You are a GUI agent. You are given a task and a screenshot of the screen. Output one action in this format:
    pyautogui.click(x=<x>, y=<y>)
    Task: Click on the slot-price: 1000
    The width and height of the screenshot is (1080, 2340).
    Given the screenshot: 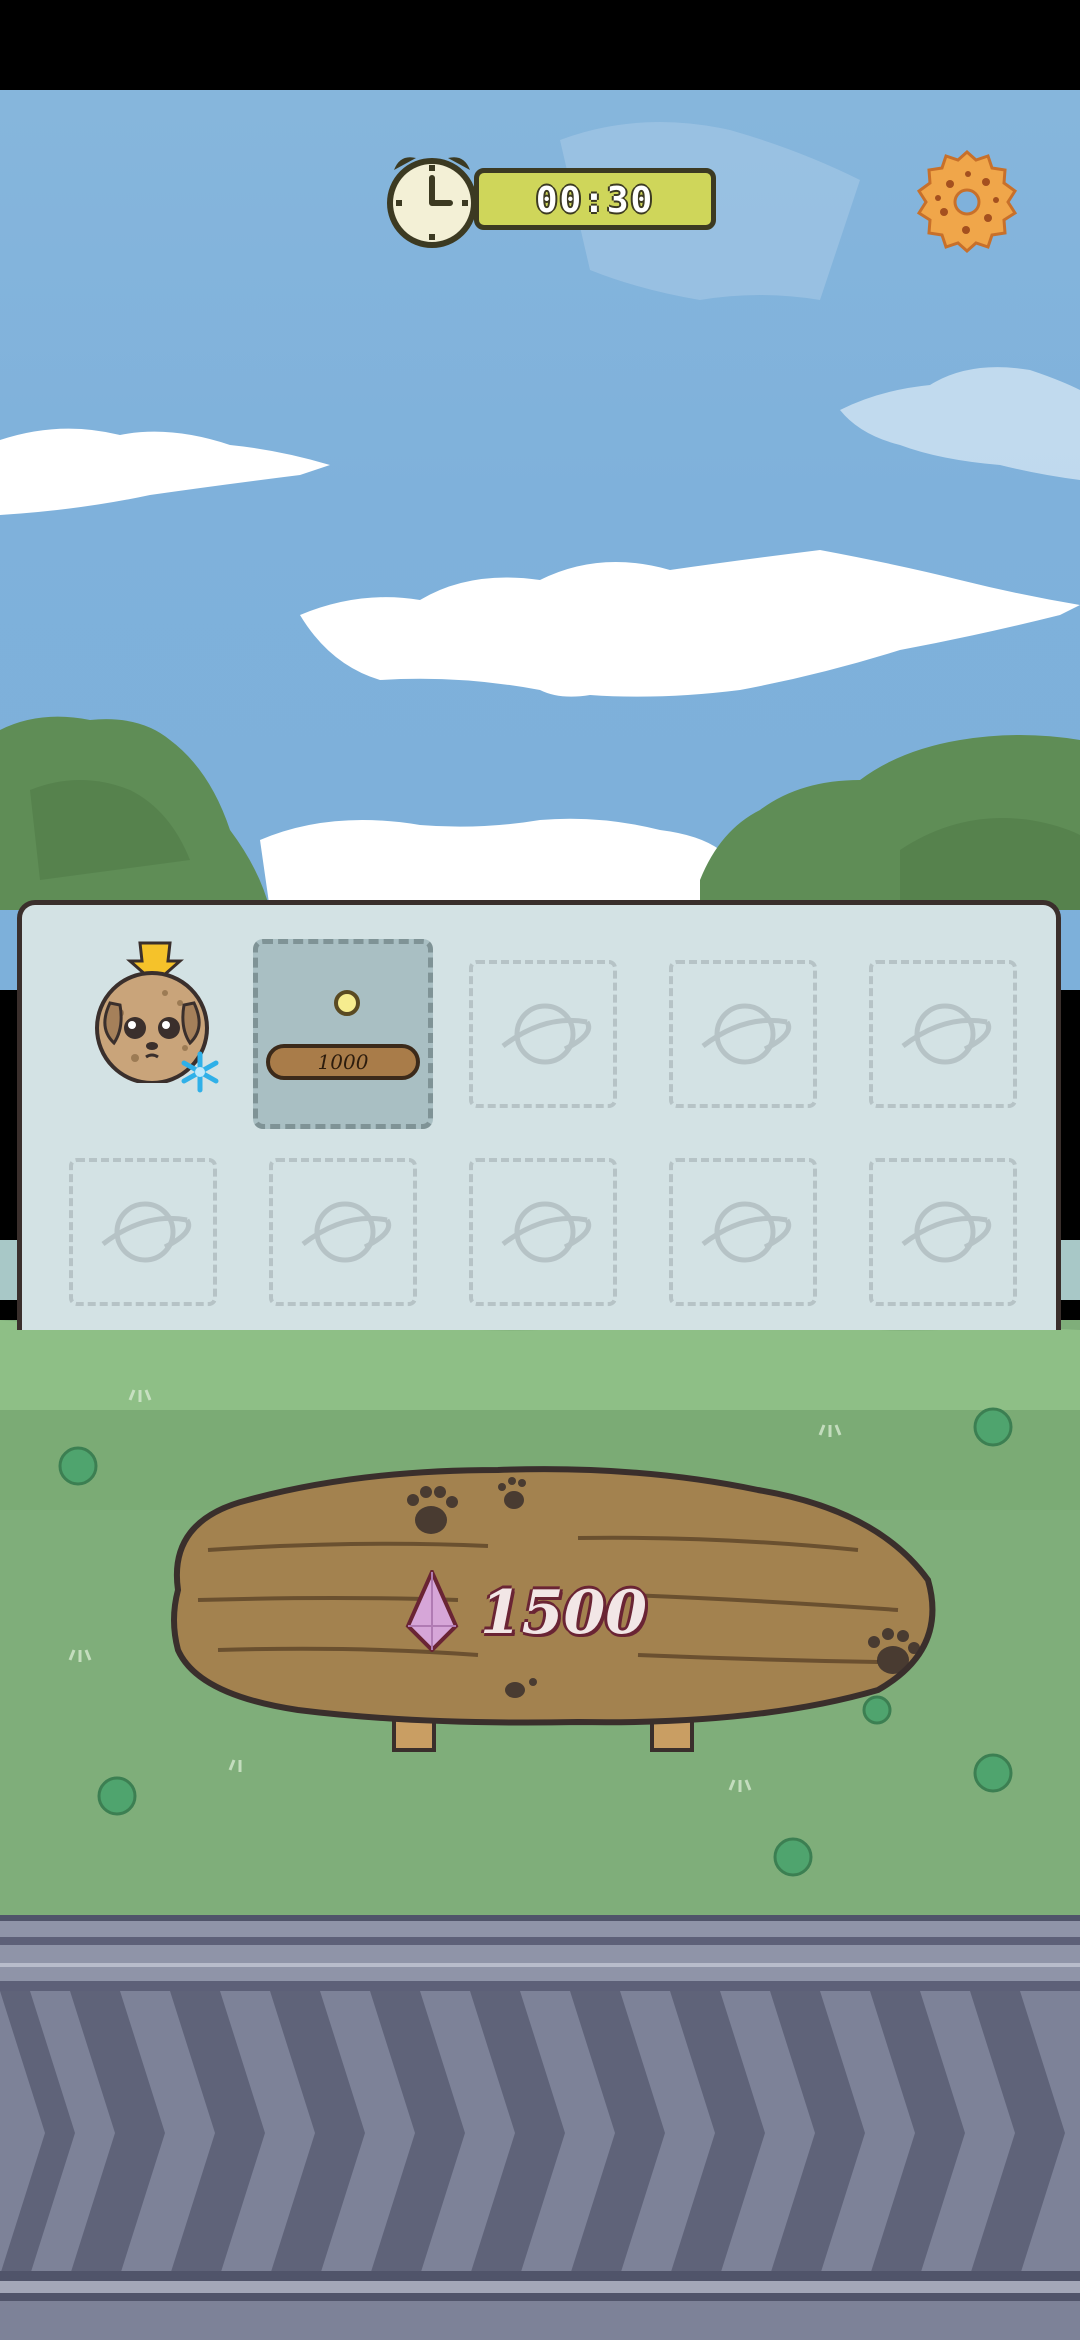 What is the action you would take?
    pyautogui.click(x=343, y=1062)
    